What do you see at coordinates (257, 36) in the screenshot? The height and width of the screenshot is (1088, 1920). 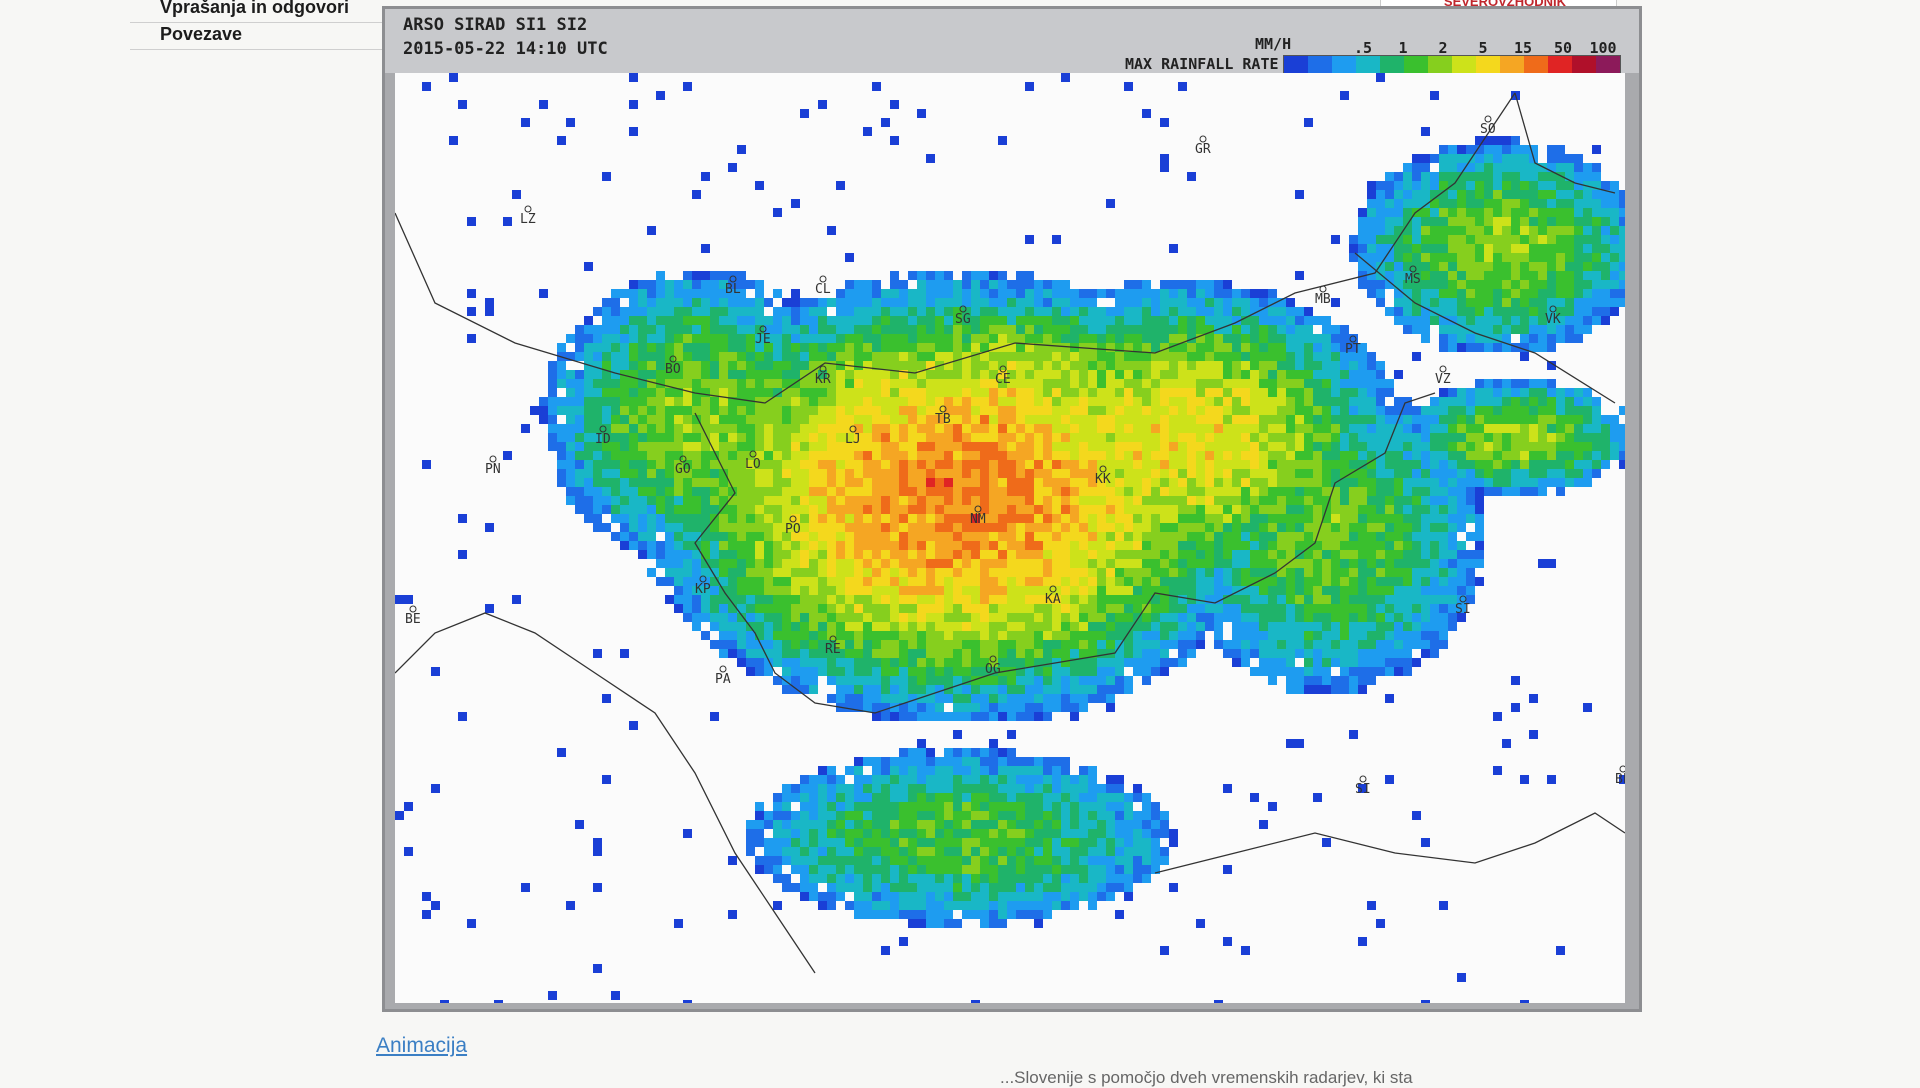 I see `sidebar-item-links: Povezave` at bounding box center [257, 36].